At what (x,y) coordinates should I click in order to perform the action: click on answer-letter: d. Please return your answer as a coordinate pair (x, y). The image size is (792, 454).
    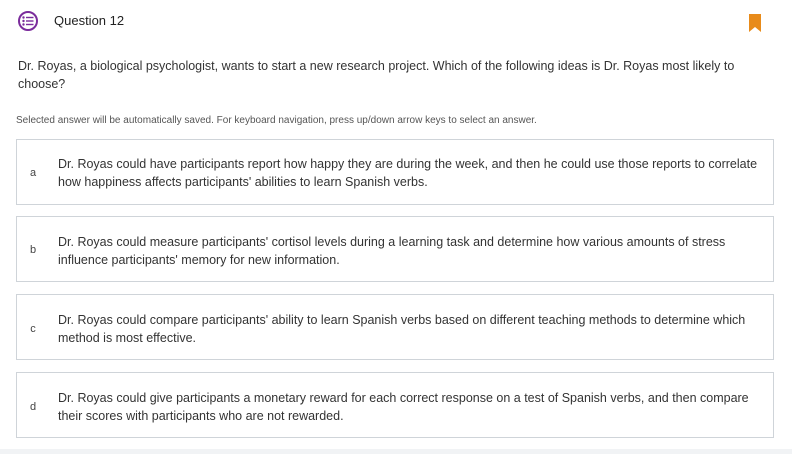
    Looking at the image, I should click on (33, 407).